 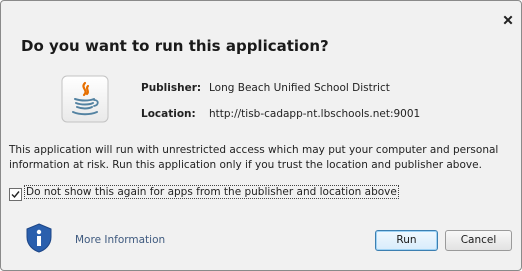 What do you see at coordinates (175, 46) in the screenshot?
I see `dialog-title: Do you want to run this application?` at bounding box center [175, 46].